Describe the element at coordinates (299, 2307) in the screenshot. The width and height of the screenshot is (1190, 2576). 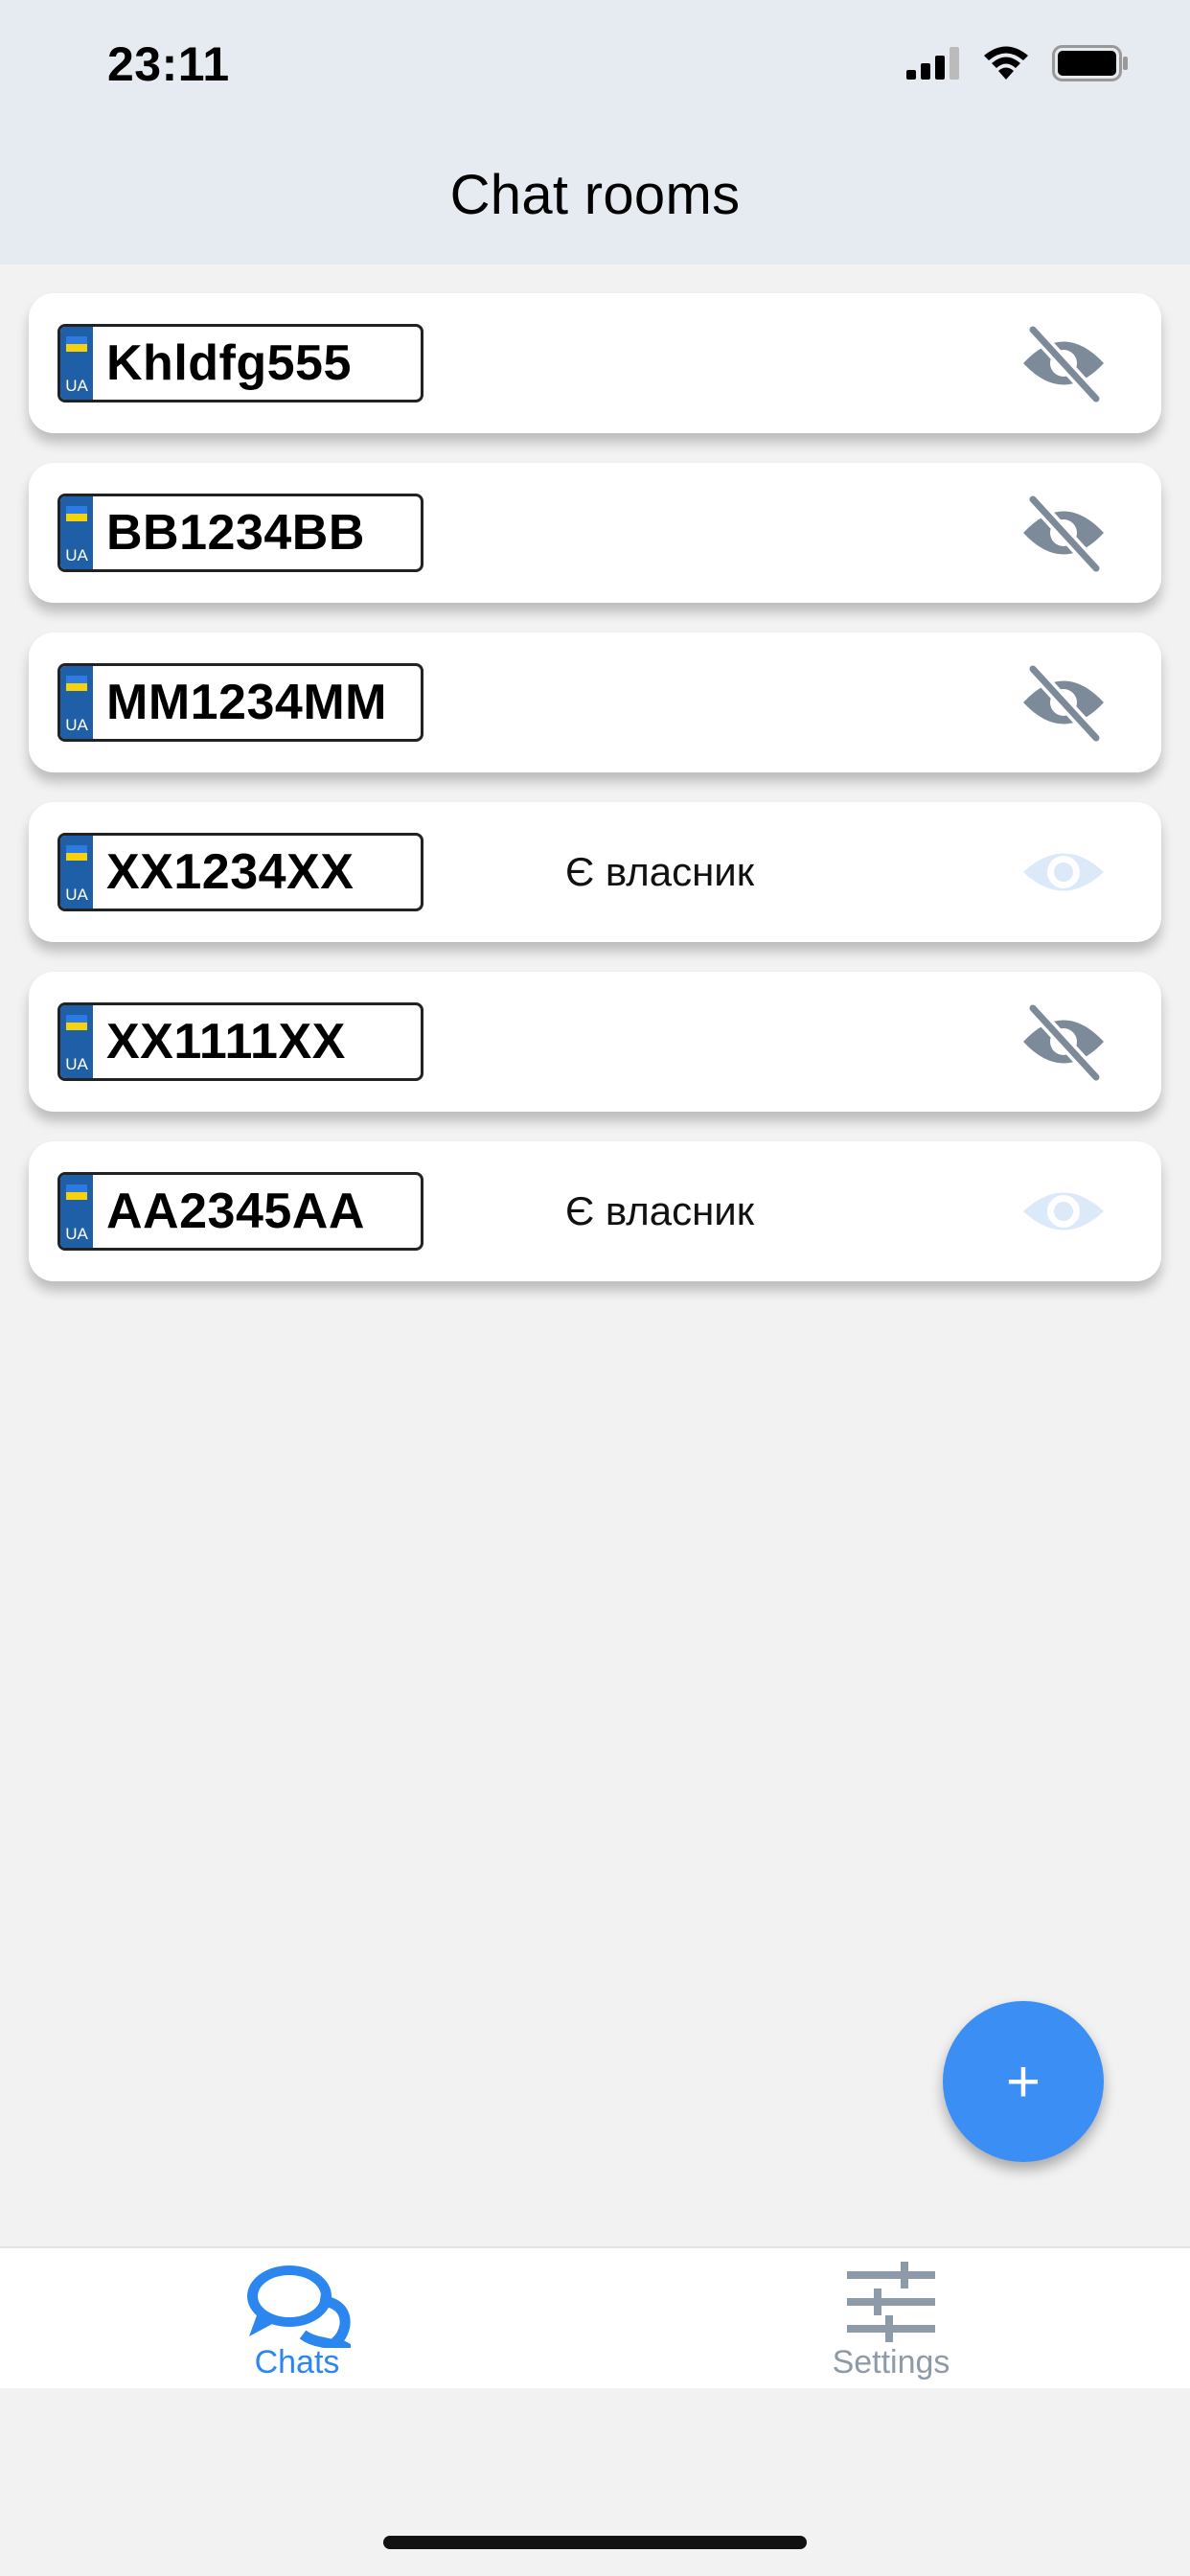
I see `chat-bubbles-icon` at that location.